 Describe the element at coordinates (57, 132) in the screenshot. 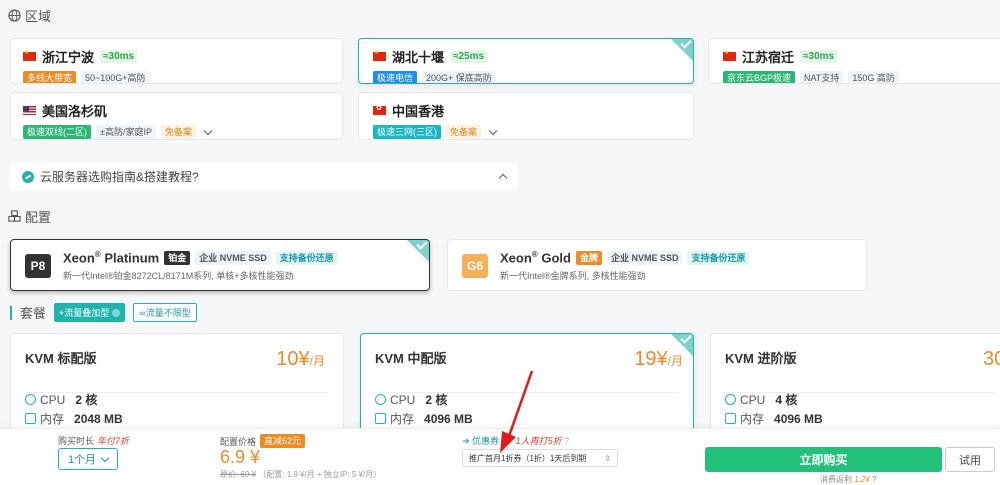

I see `region-tag: 极速双线(二区)` at that location.